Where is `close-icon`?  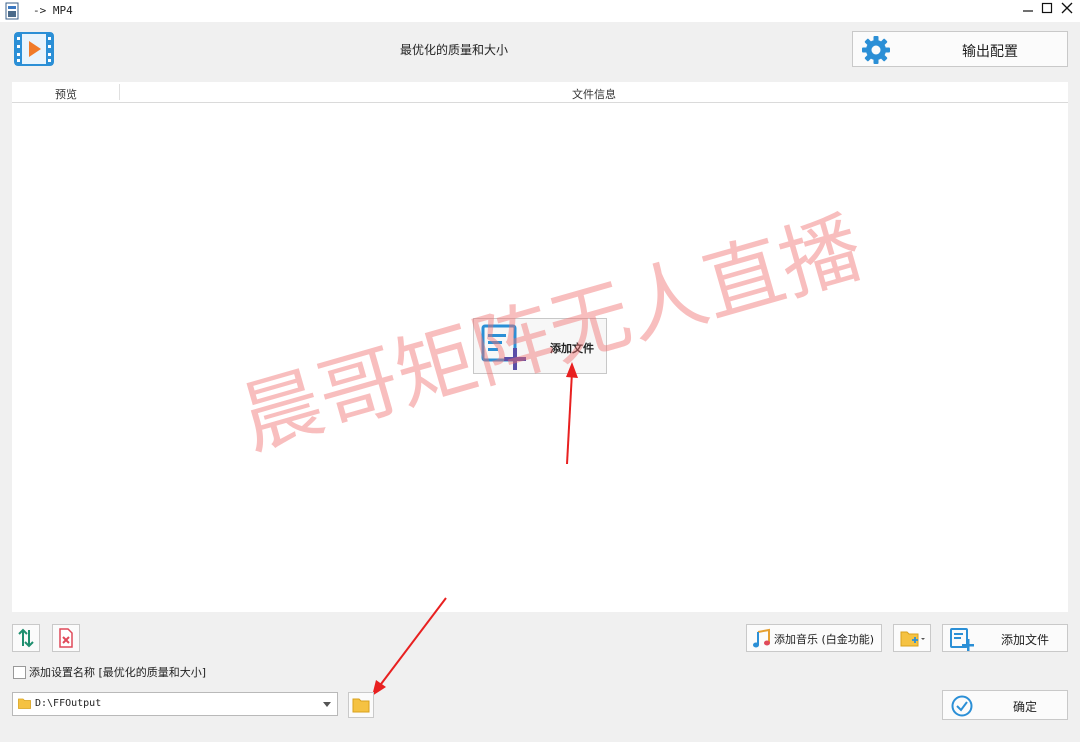
close-icon is located at coordinates (1067, 8).